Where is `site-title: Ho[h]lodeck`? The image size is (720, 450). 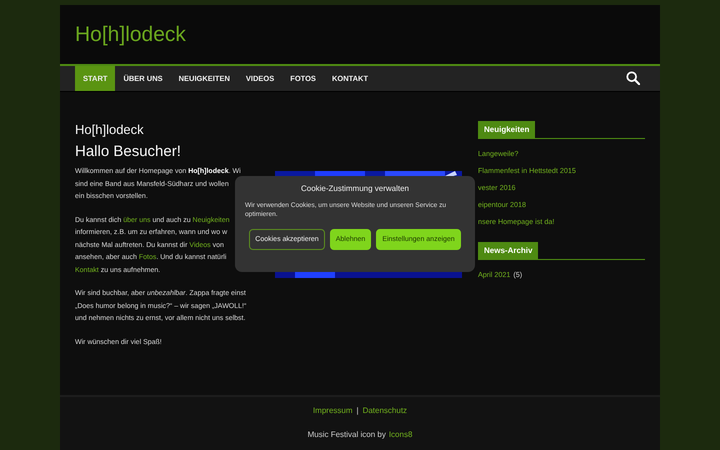 site-title: Ho[h]lodeck is located at coordinates (130, 34).